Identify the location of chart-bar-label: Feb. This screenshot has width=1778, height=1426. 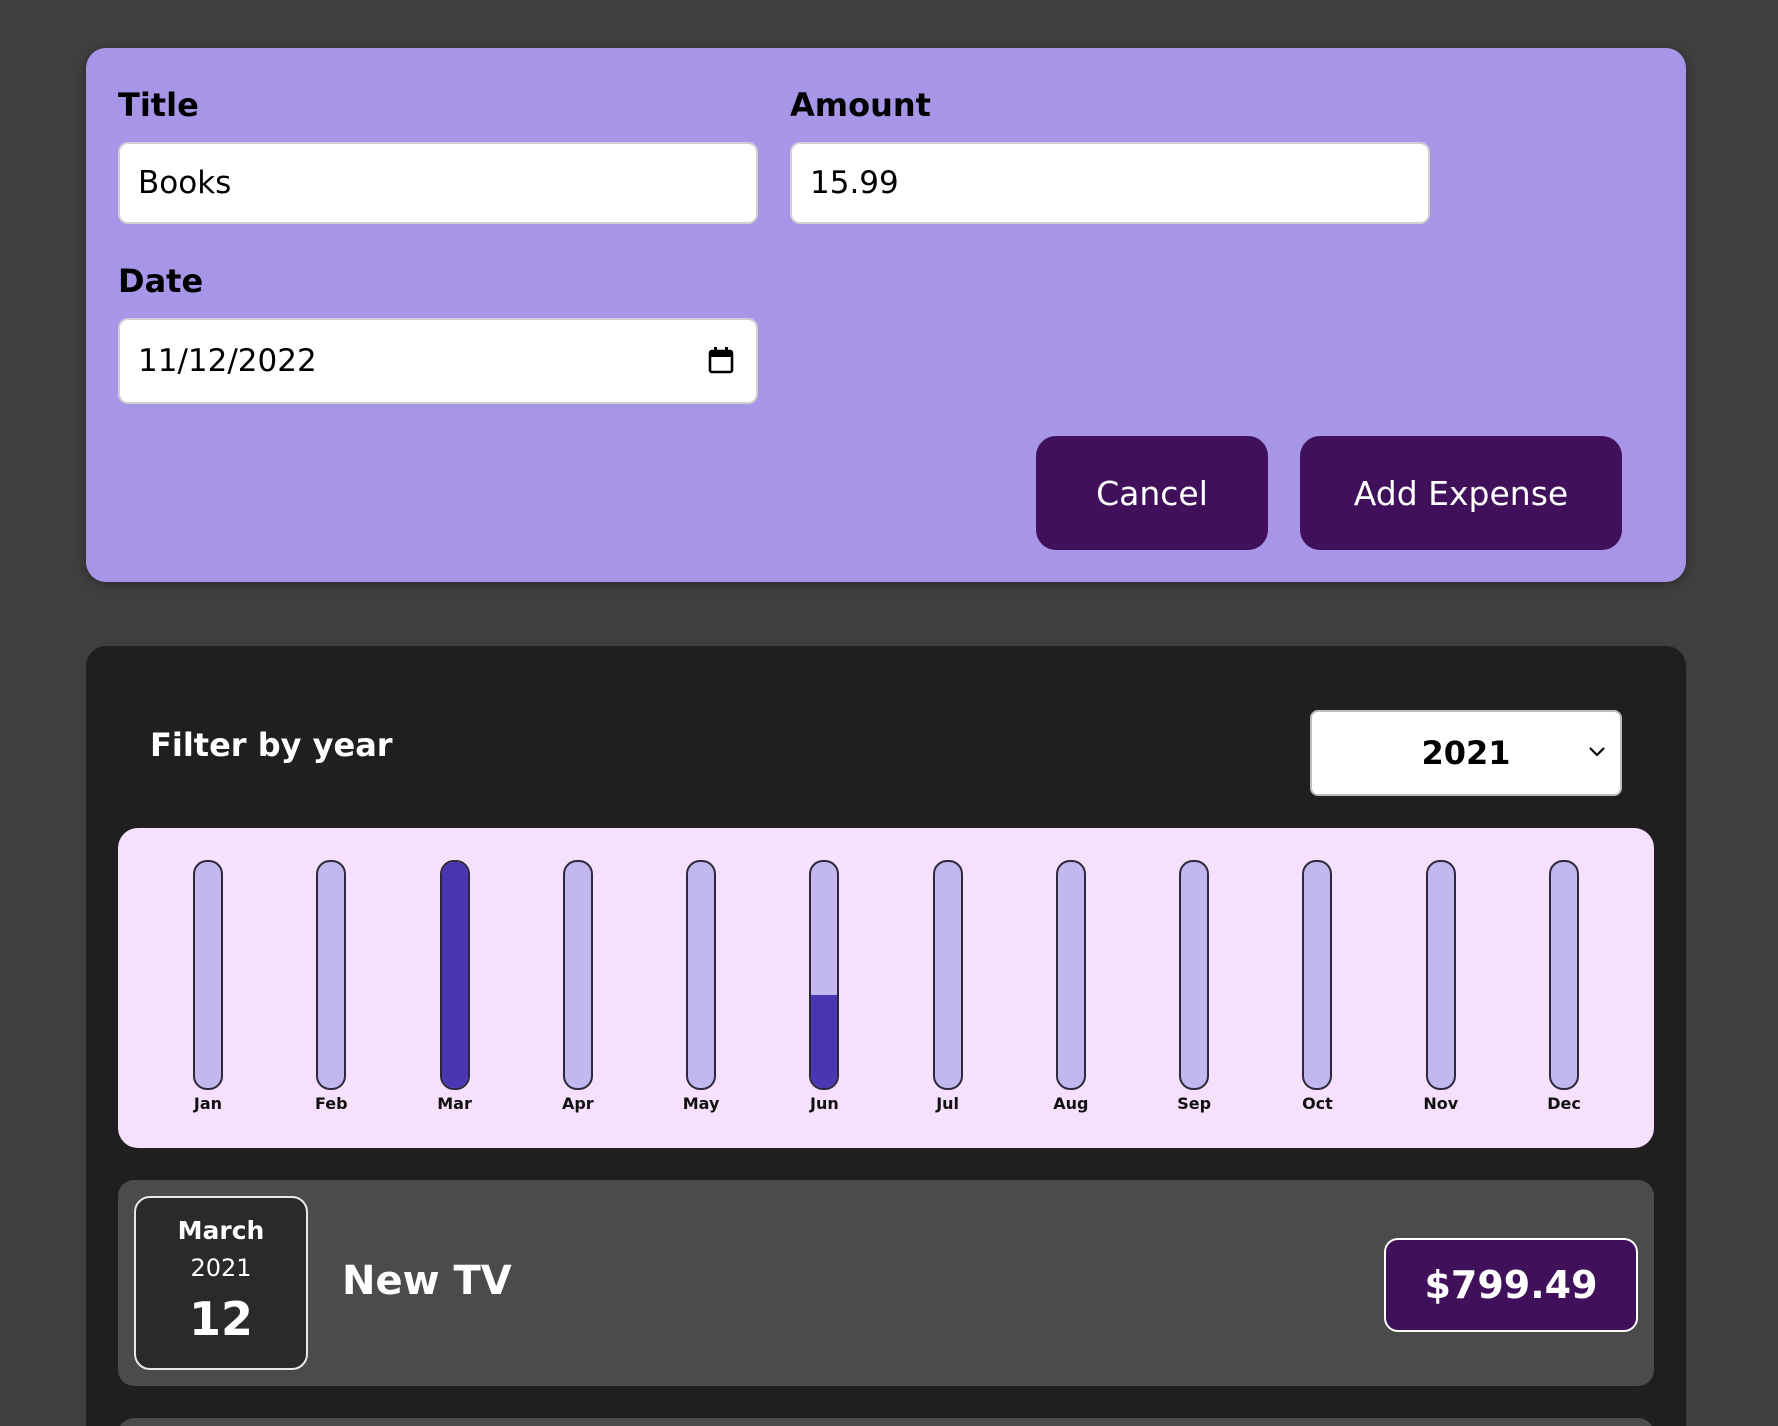
(331, 1103).